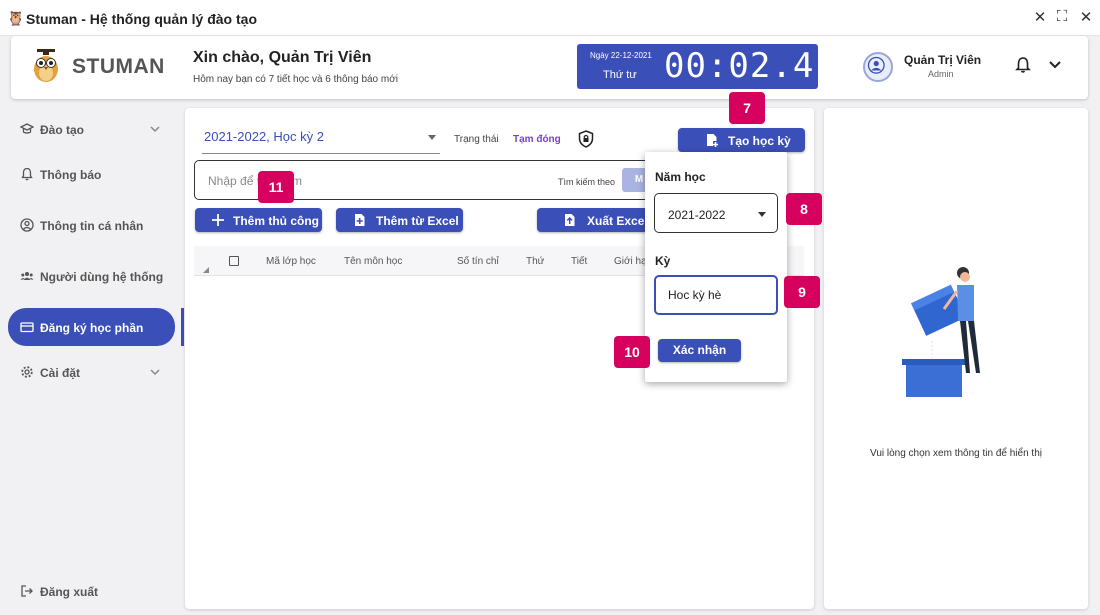 This screenshot has width=1100, height=615. I want to click on plus-icon, so click(218, 220).